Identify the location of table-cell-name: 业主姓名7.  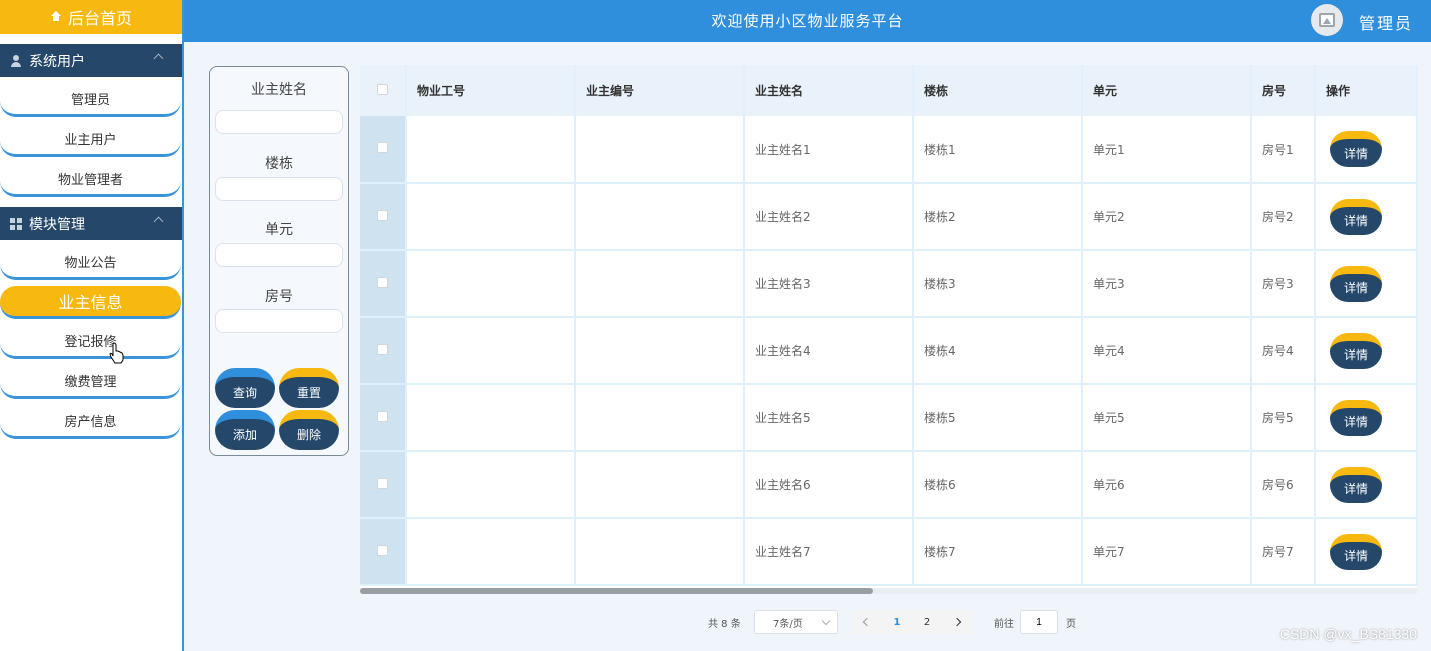
(829, 552).